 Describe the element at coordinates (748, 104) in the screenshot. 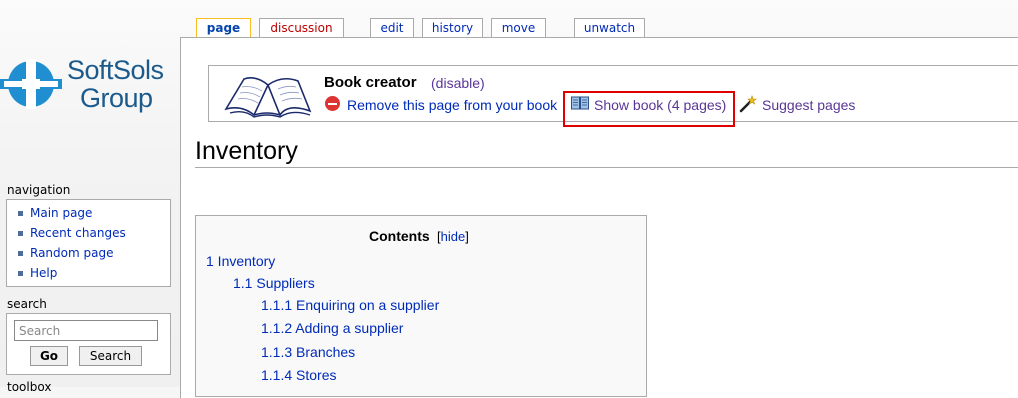

I see `magic-wand-icon` at that location.